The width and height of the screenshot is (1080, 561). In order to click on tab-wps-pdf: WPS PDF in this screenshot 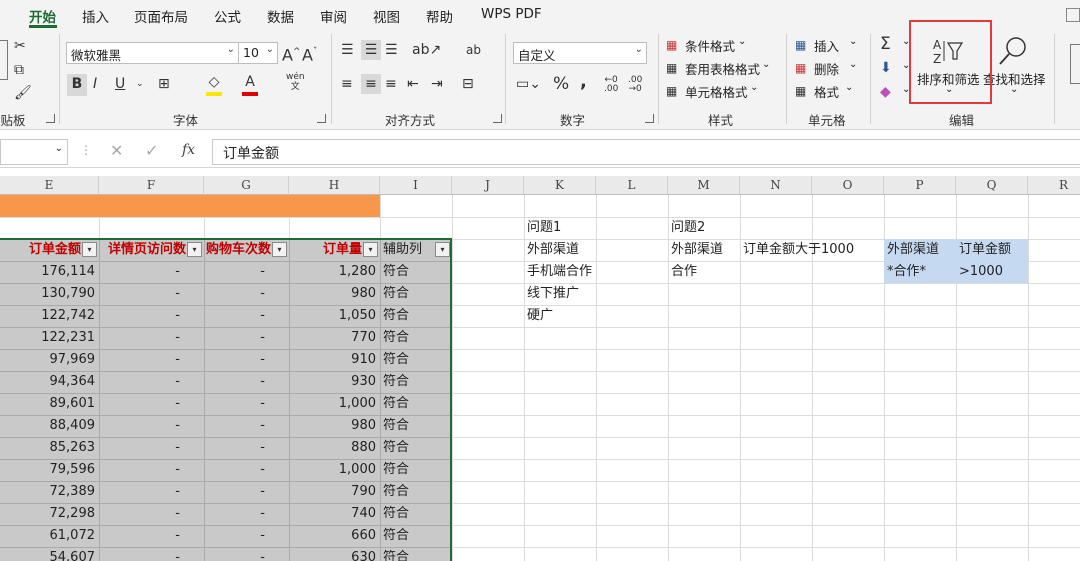, I will do `click(511, 14)`.